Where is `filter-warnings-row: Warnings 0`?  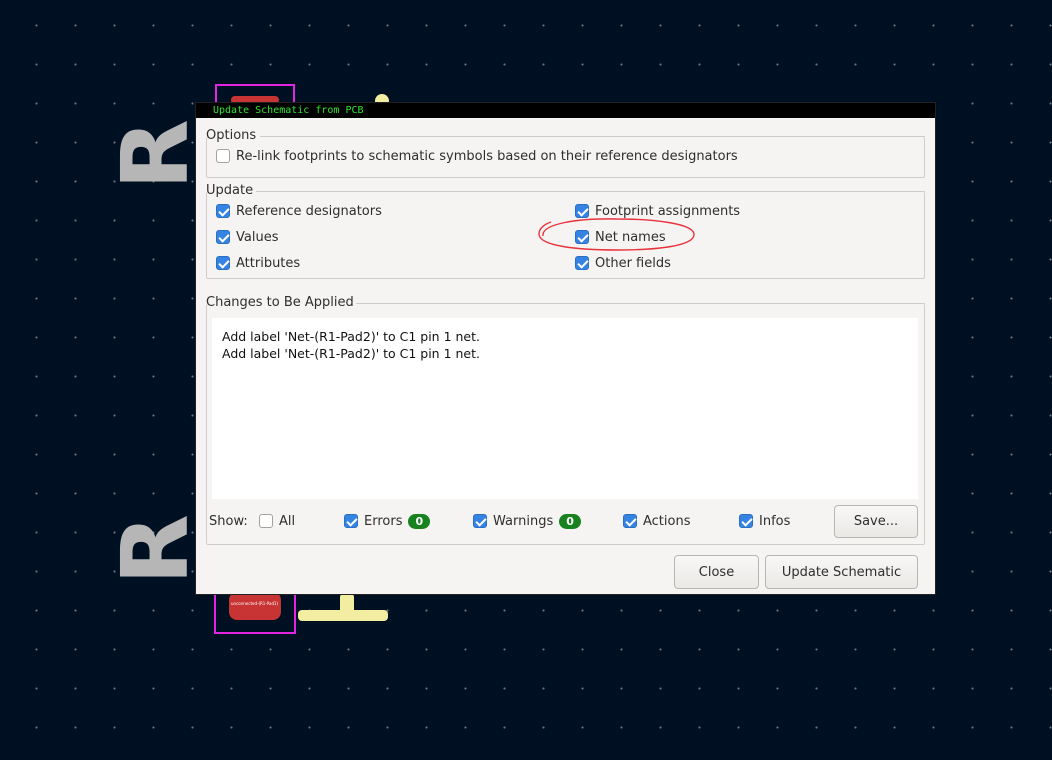
filter-warnings-row: Warnings 0 is located at coordinates (527, 521).